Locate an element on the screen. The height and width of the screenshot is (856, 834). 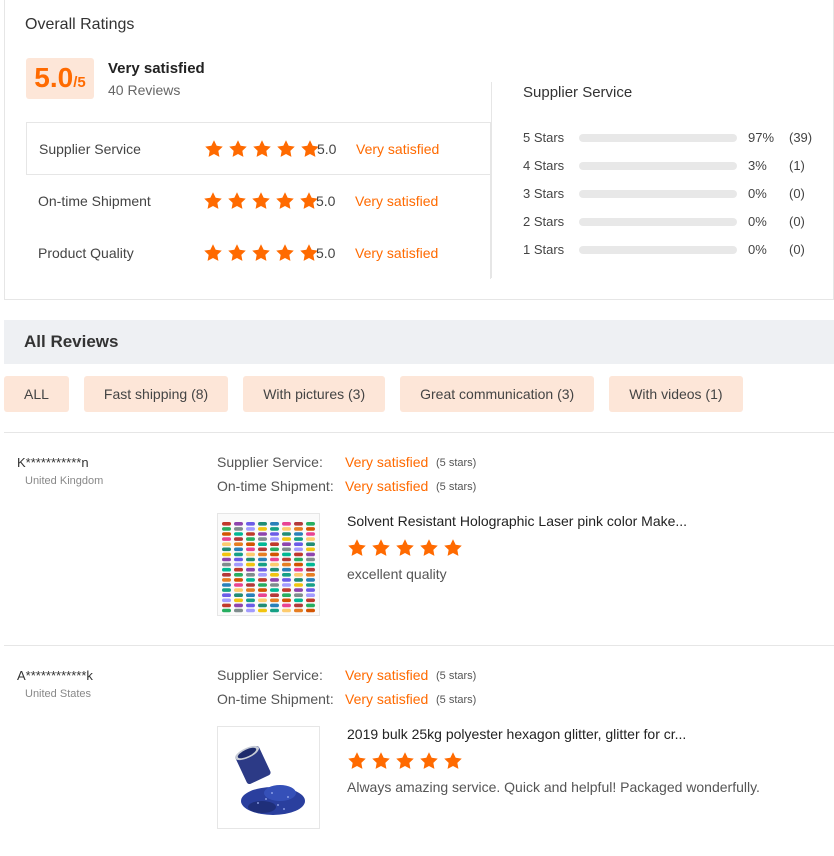
overall-score-badge: 5.0 /5 is located at coordinates (60, 78).